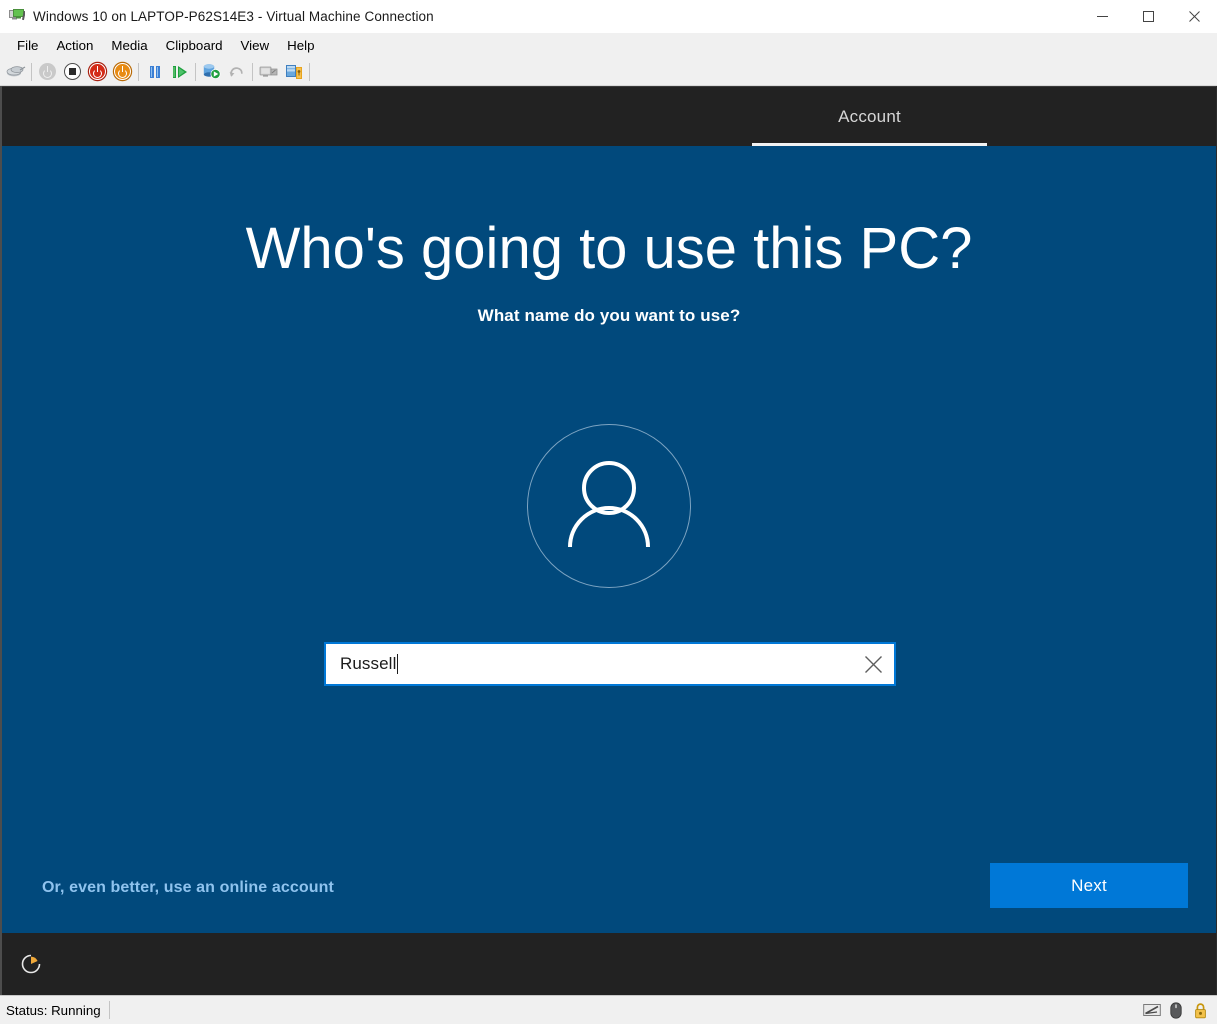 Image resolution: width=1217 pixels, height=1024 pixels. Describe the element at coordinates (608, 45) in the screenshot. I see `menubar: File Action Media Clipboard View Help` at that location.